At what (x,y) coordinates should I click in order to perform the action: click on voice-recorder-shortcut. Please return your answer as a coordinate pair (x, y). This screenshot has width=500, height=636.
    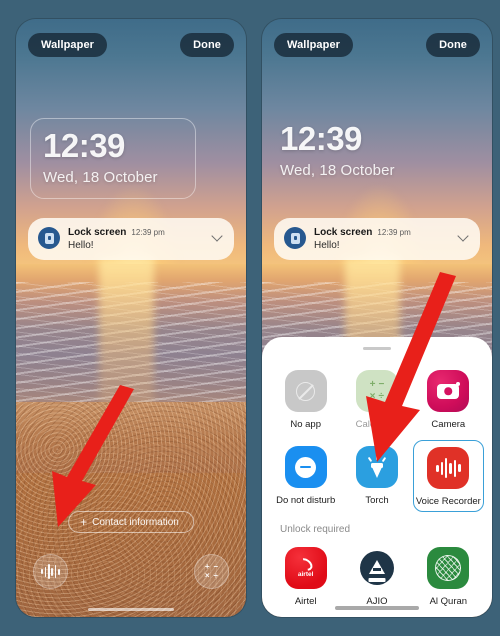
    Looking at the image, I should click on (50, 571).